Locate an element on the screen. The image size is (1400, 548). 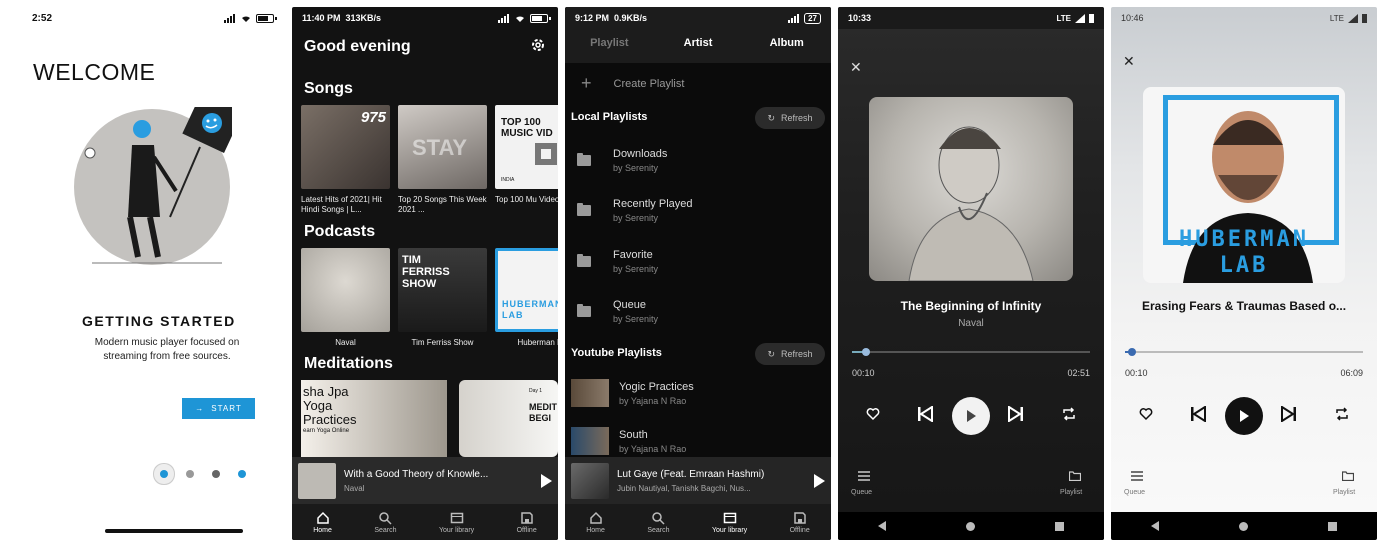
library-tabs: Playlist Artist Album is located at coordinates (698, 43).